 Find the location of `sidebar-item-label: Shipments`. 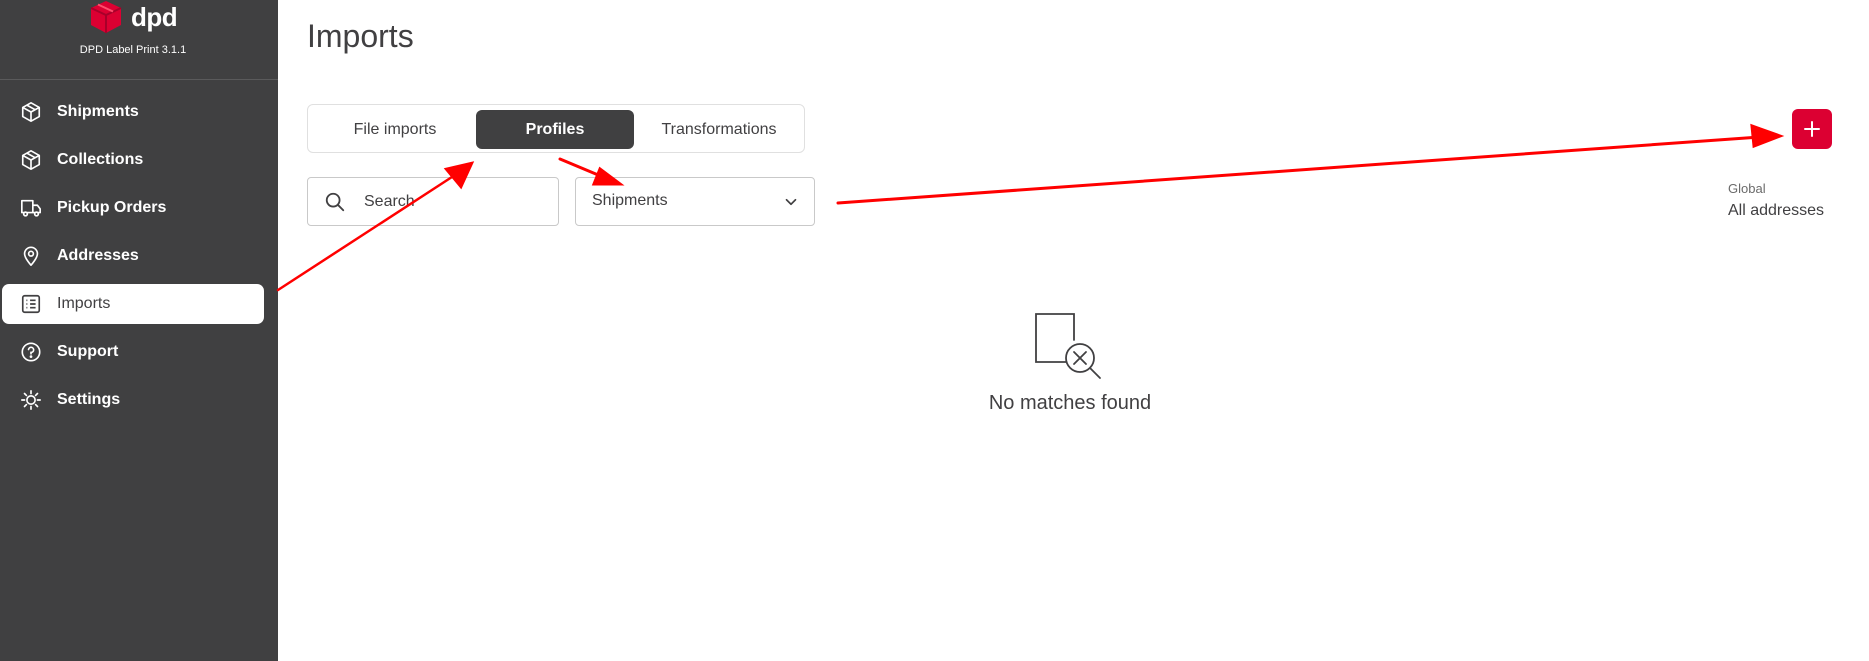

sidebar-item-label: Shipments is located at coordinates (98, 111).